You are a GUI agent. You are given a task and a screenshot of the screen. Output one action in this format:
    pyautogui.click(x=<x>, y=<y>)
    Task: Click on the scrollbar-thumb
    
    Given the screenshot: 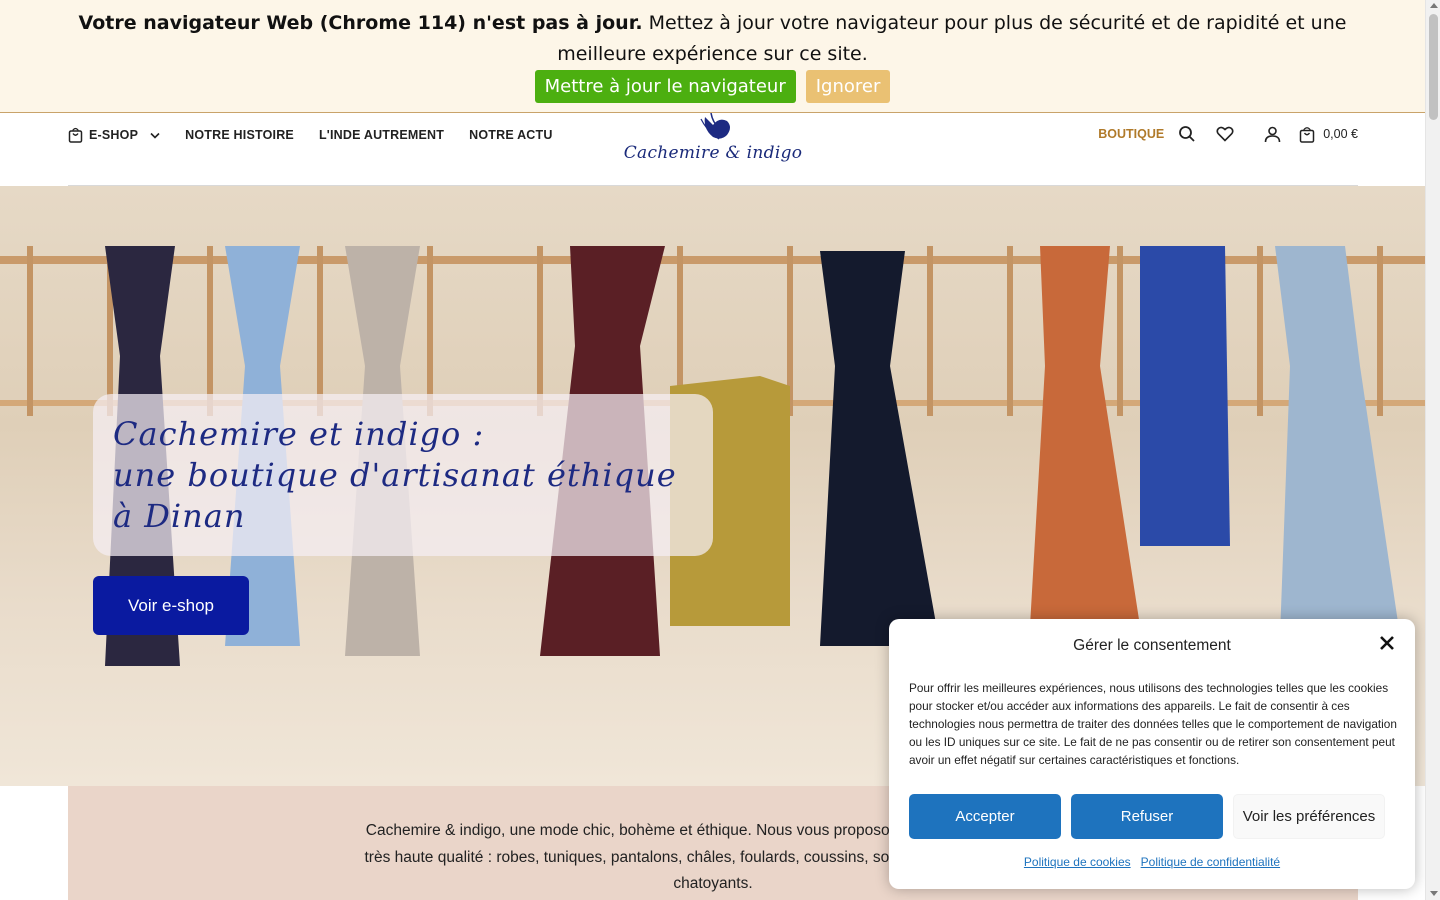 What is the action you would take?
    pyautogui.click(x=1433, y=67)
    